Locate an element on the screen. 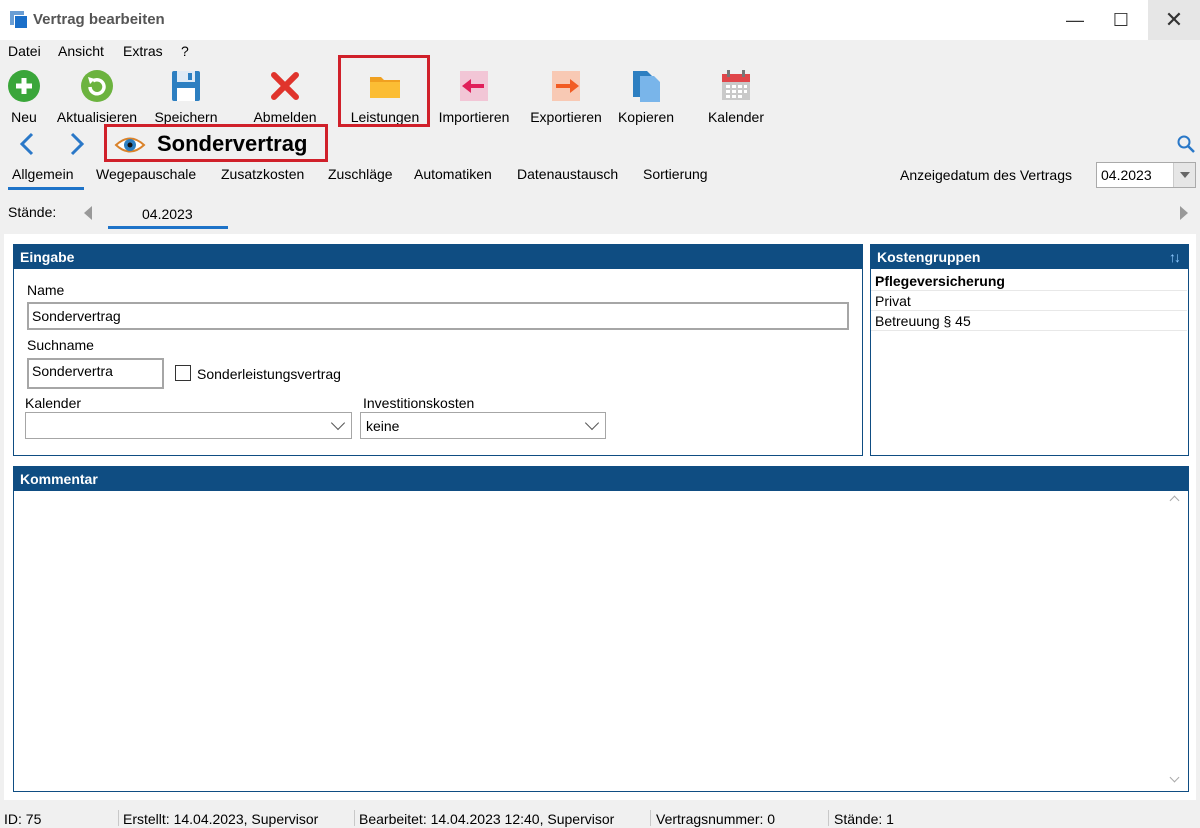 The image size is (1200, 828). staende-next-icon is located at coordinates (1184, 213).